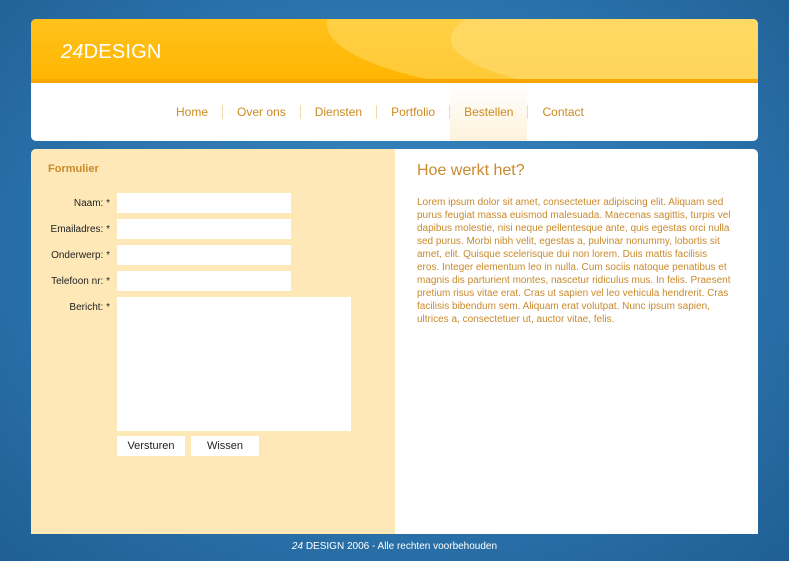 Image resolution: width=789 pixels, height=561 pixels. I want to click on subject-label: Onderwerp: *, so click(80, 255).